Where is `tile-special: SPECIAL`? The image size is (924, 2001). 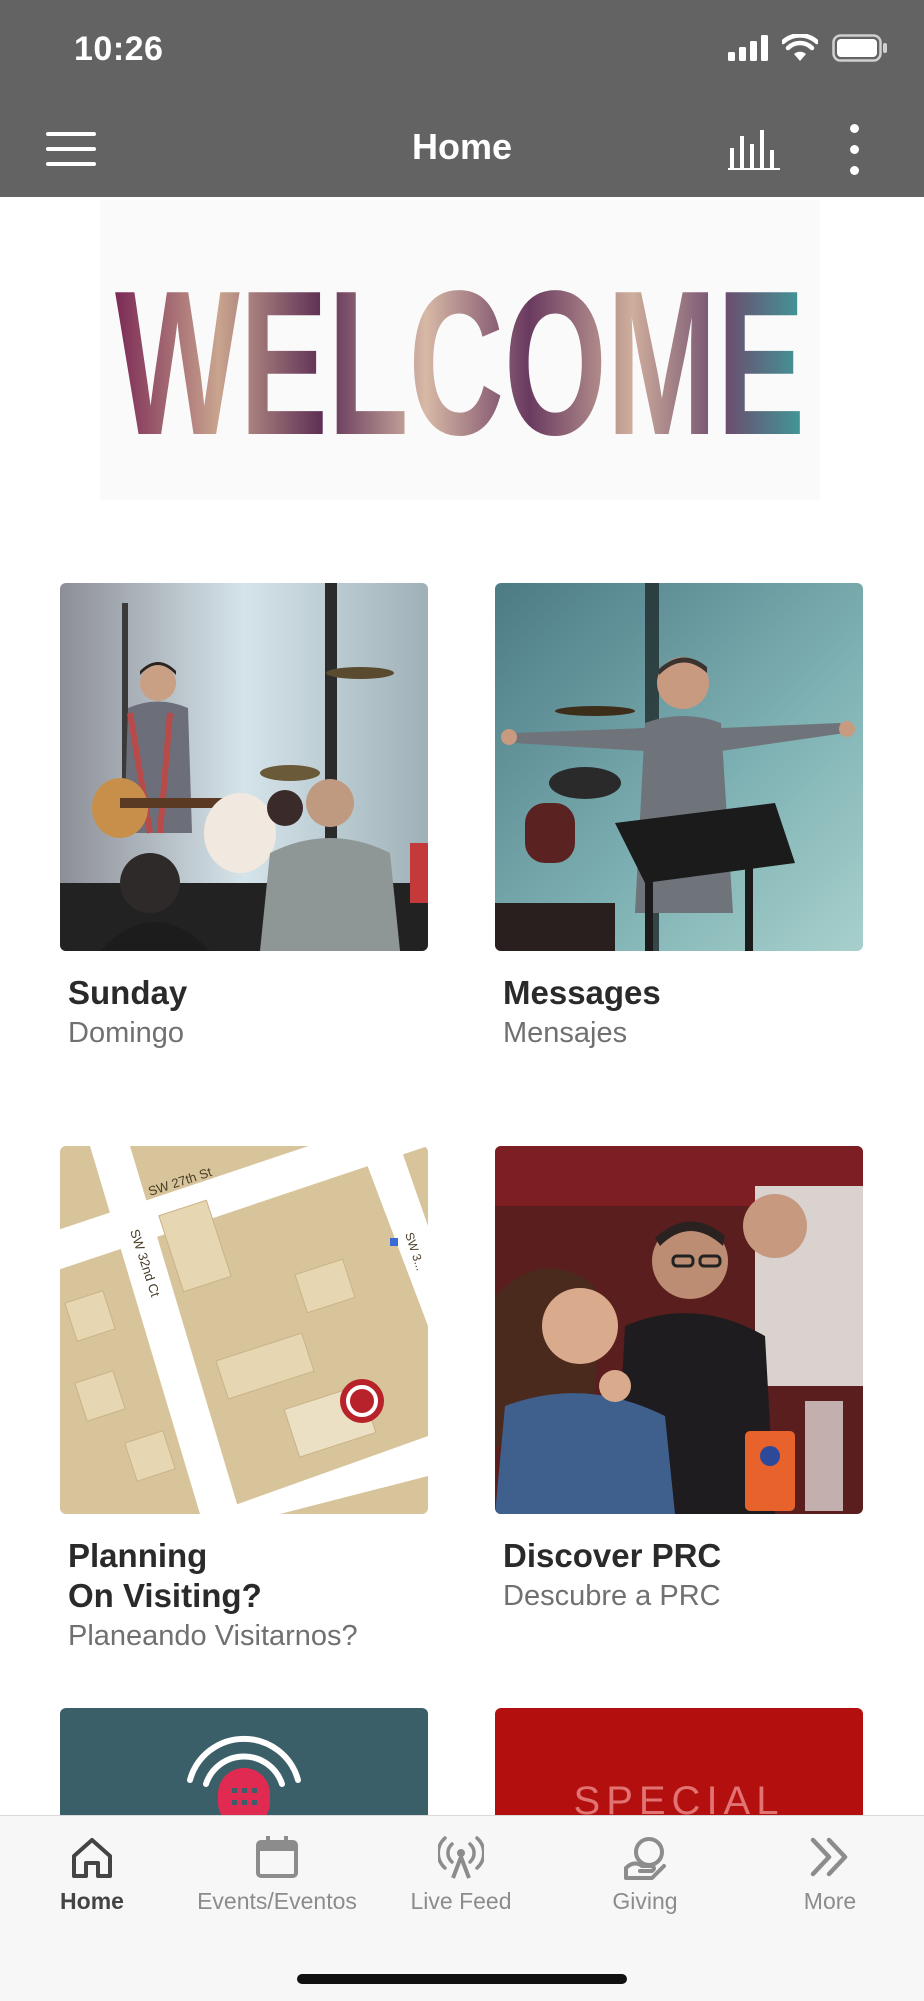 tile-special: SPECIAL is located at coordinates (679, 1762).